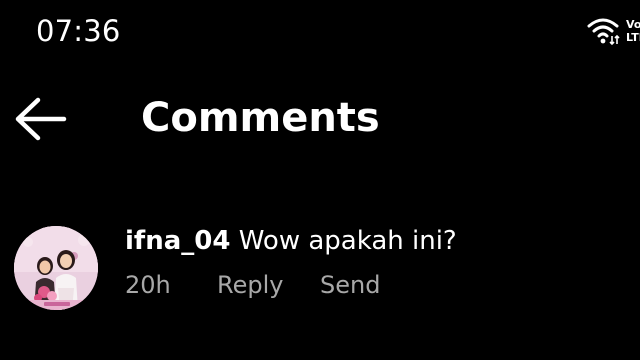 The height and width of the screenshot is (360, 640). What do you see at coordinates (347, 241) in the screenshot?
I see `comment-text: Wow apakah ini?` at bounding box center [347, 241].